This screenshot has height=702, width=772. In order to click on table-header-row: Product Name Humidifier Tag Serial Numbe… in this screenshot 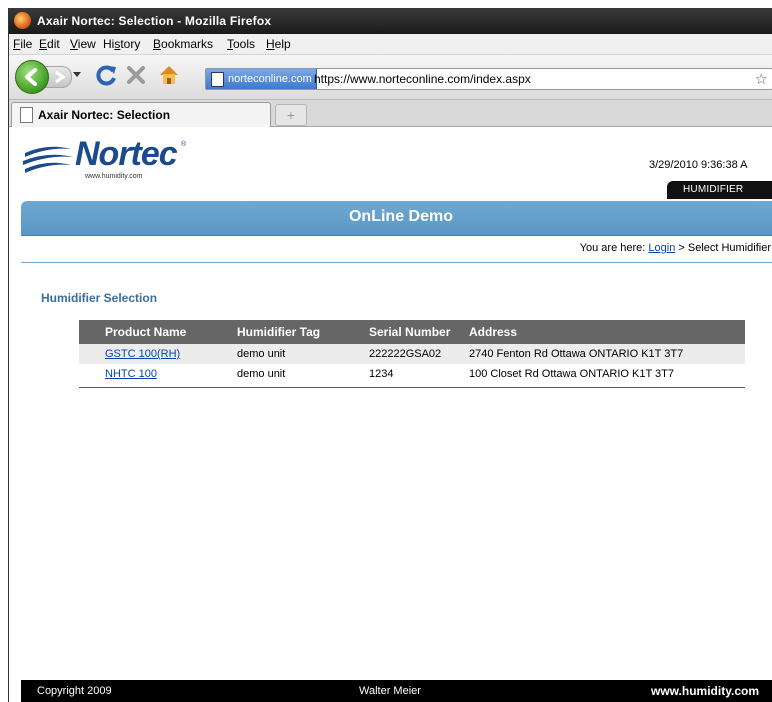, I will do `click(412, 332)`.